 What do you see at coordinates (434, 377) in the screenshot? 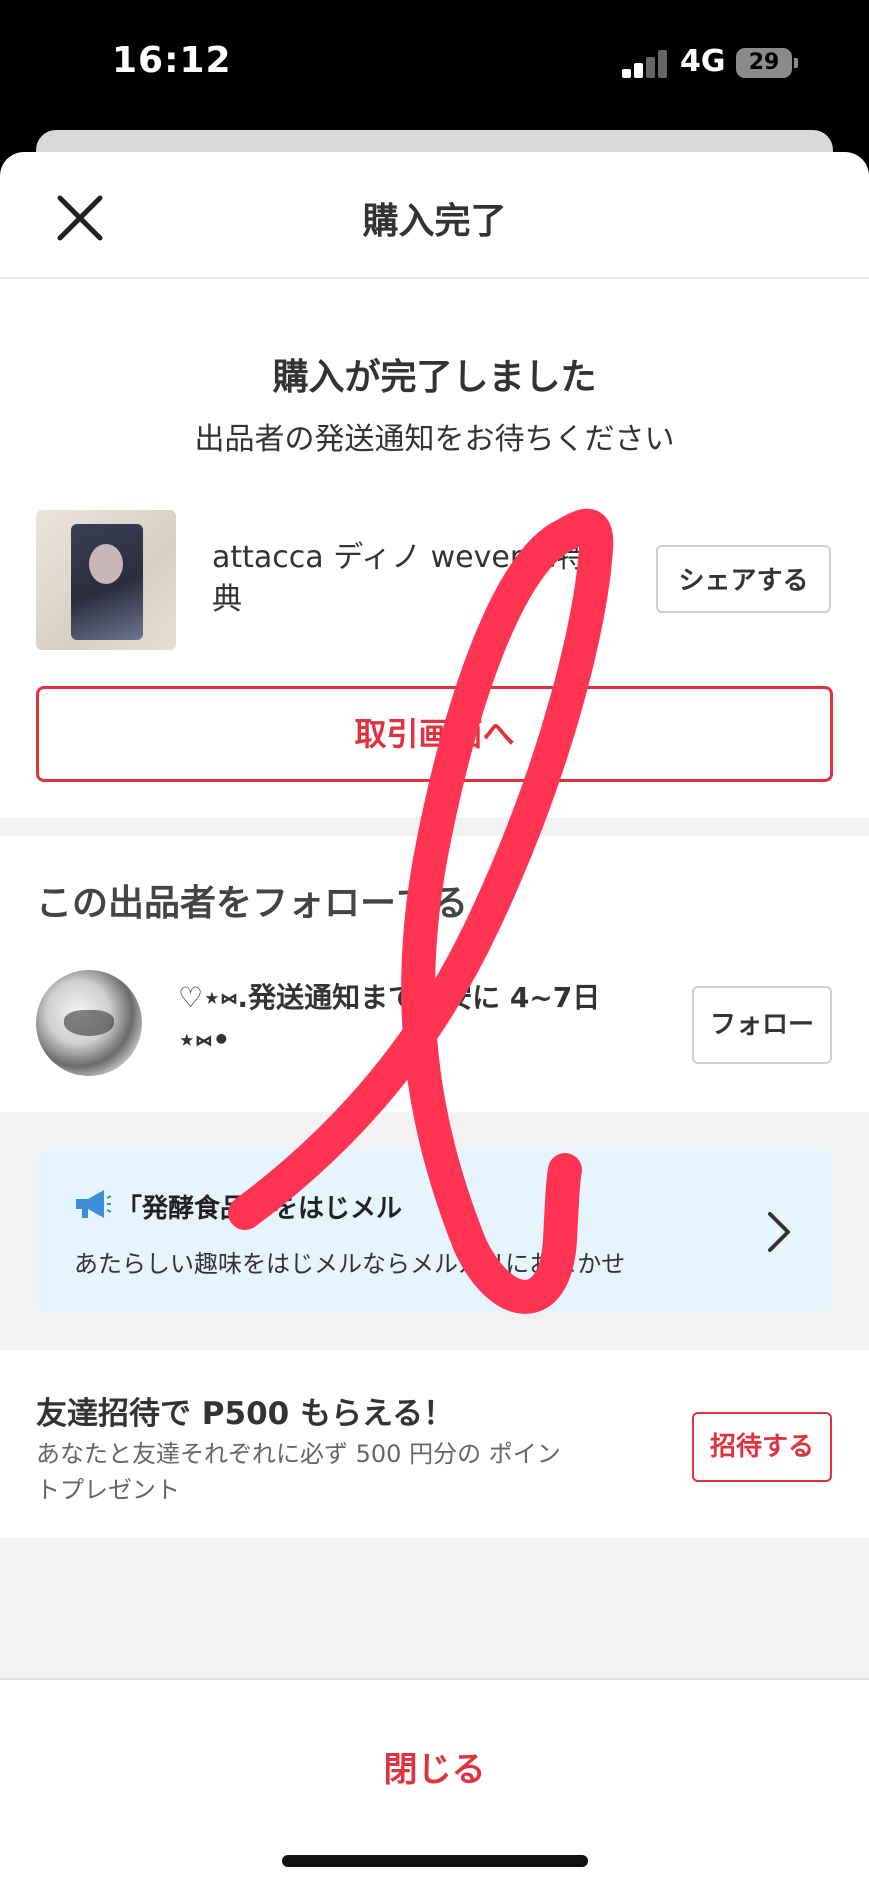
I see `confirmation-title: 購入が完了しました` at bounding box center [434, 377].